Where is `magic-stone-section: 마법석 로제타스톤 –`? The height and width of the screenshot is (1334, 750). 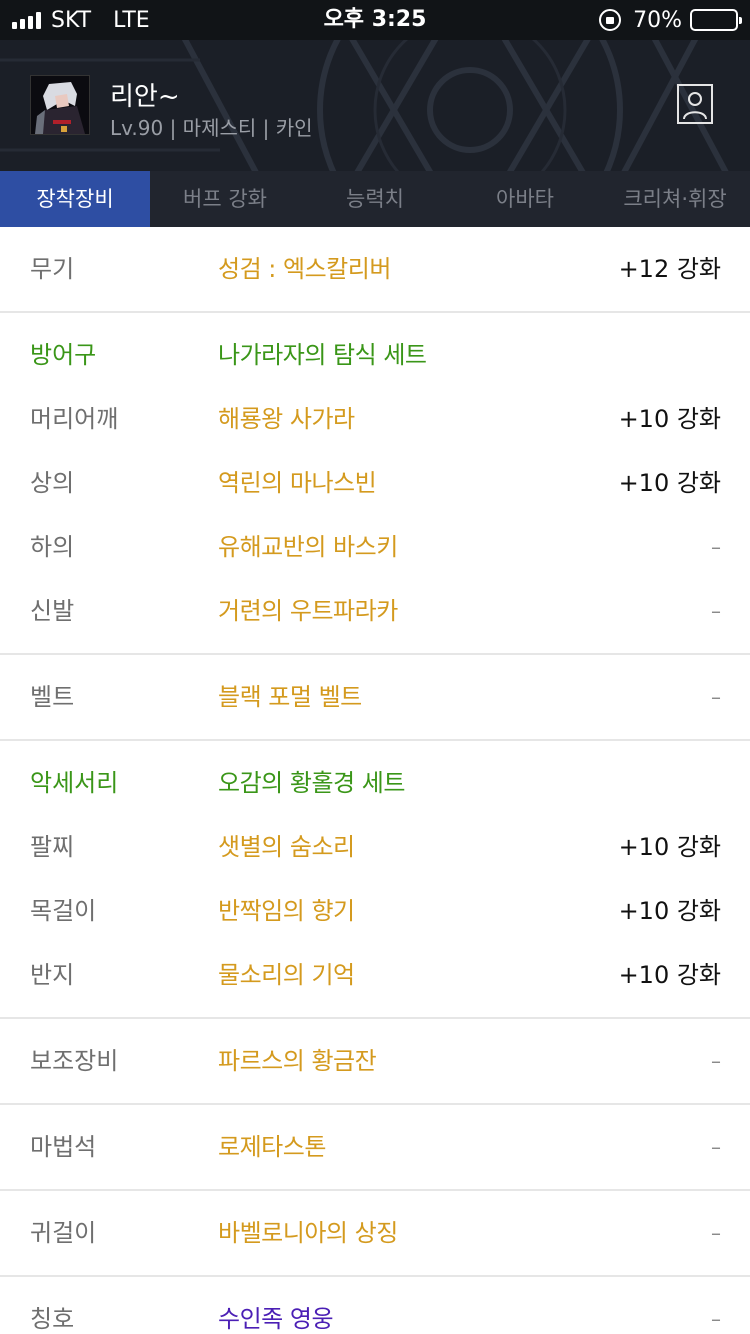
magic-stone-section: 마법석 로제타스톤 – is located at coordinates (375, 1148).